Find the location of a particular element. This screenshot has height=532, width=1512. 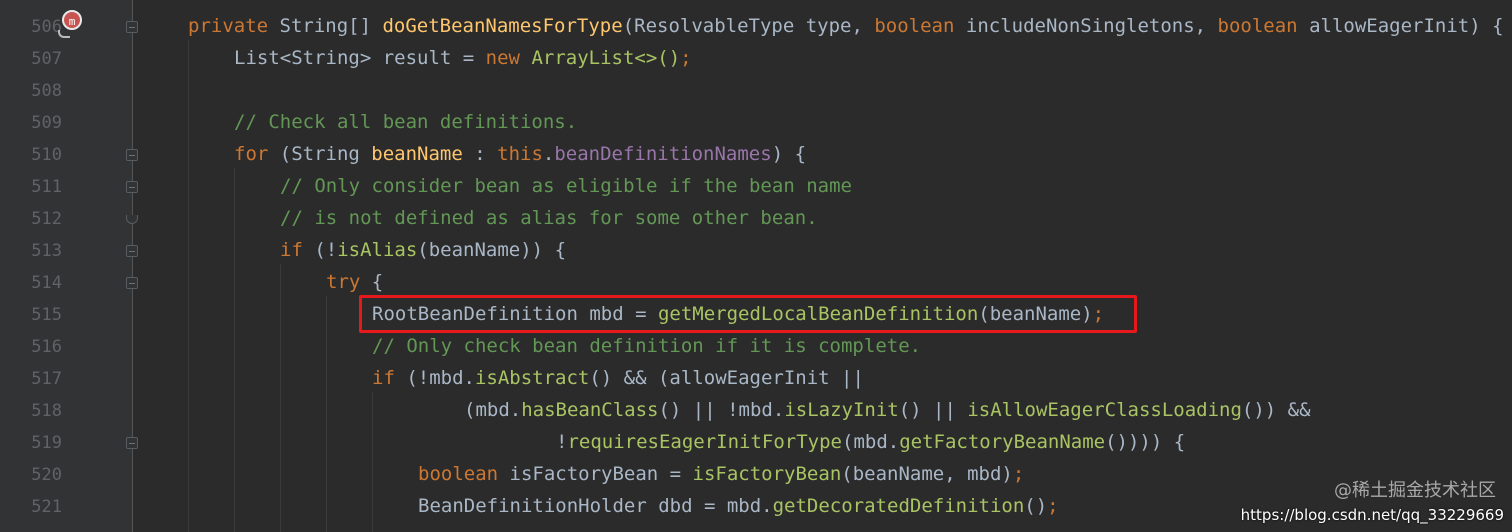

line-number: 509 is located at coordinates (46, 123).